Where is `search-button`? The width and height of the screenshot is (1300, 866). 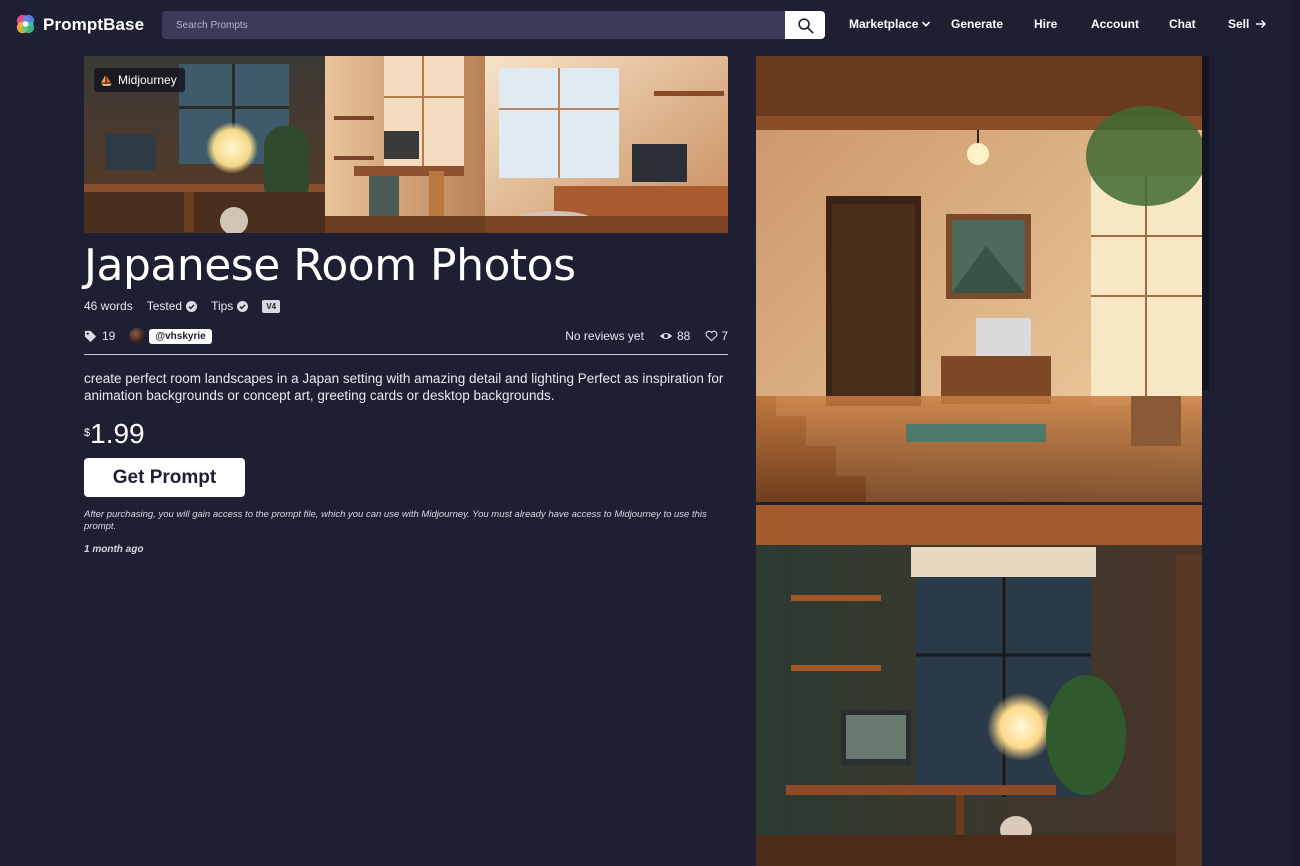 search-button is located at coordinates (805, 25).